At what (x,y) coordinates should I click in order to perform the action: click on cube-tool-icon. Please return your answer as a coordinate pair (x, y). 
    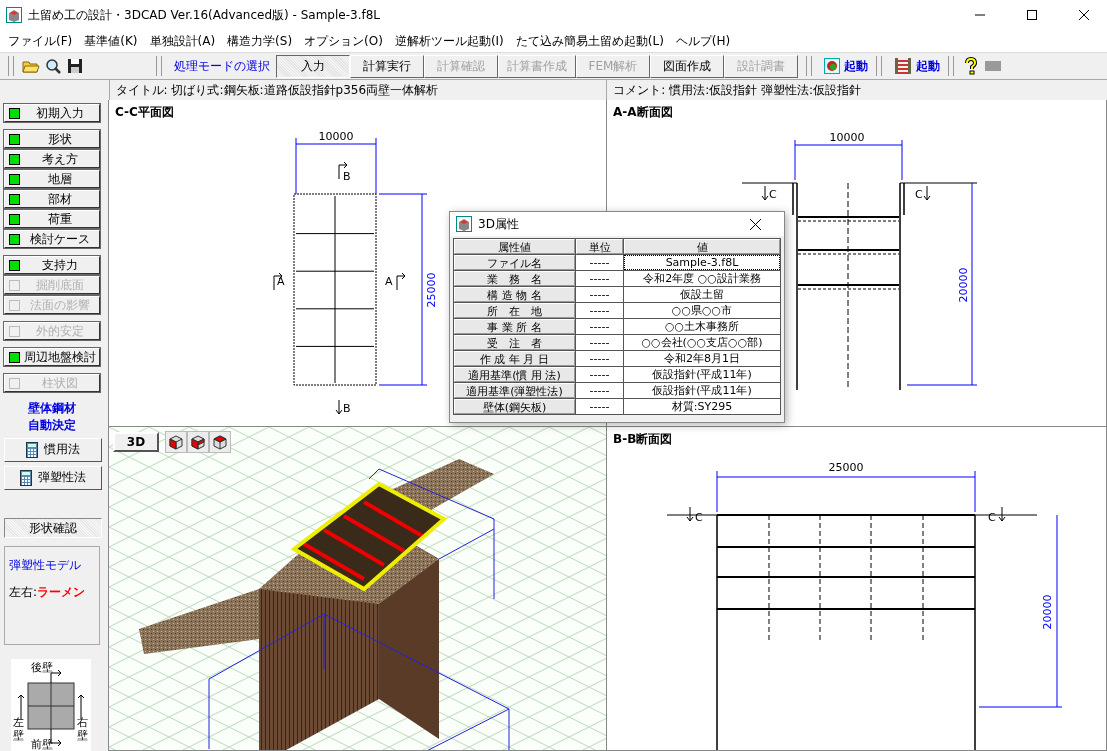
    Looking at the image, I should click on (832, 66).